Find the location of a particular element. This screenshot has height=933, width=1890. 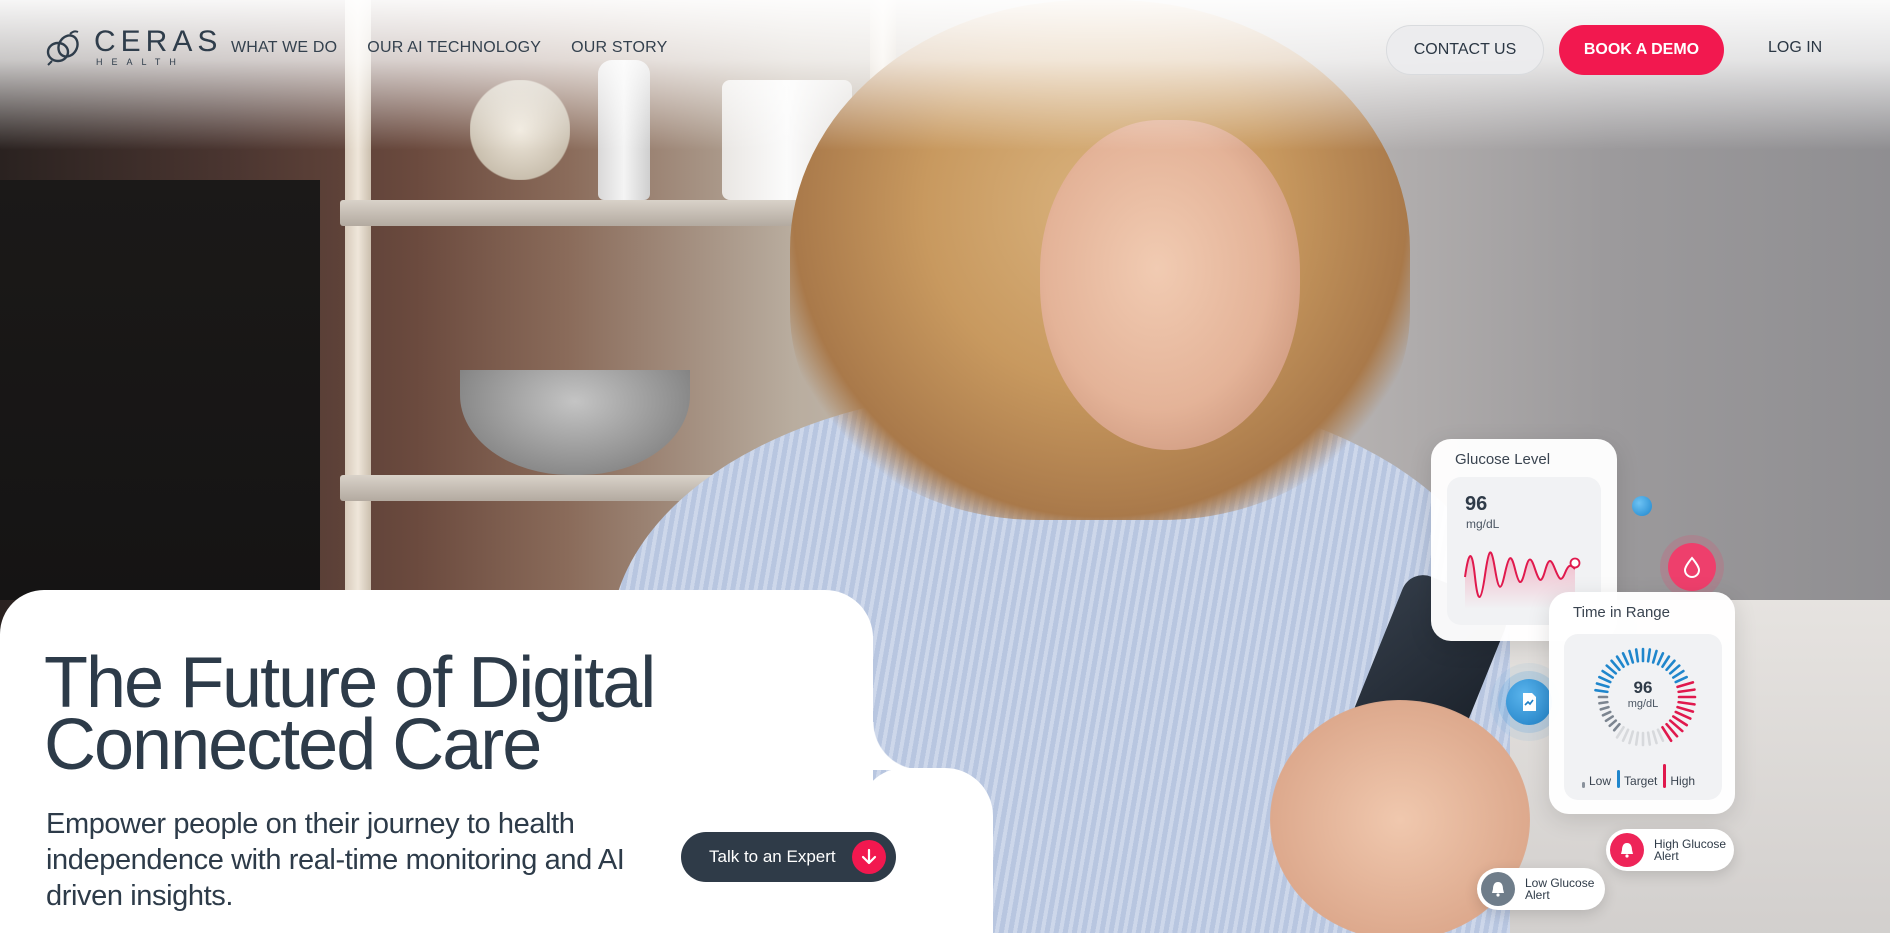

hero-headline: The Future of Digital Connected Care is located at coordinates (394, 714).